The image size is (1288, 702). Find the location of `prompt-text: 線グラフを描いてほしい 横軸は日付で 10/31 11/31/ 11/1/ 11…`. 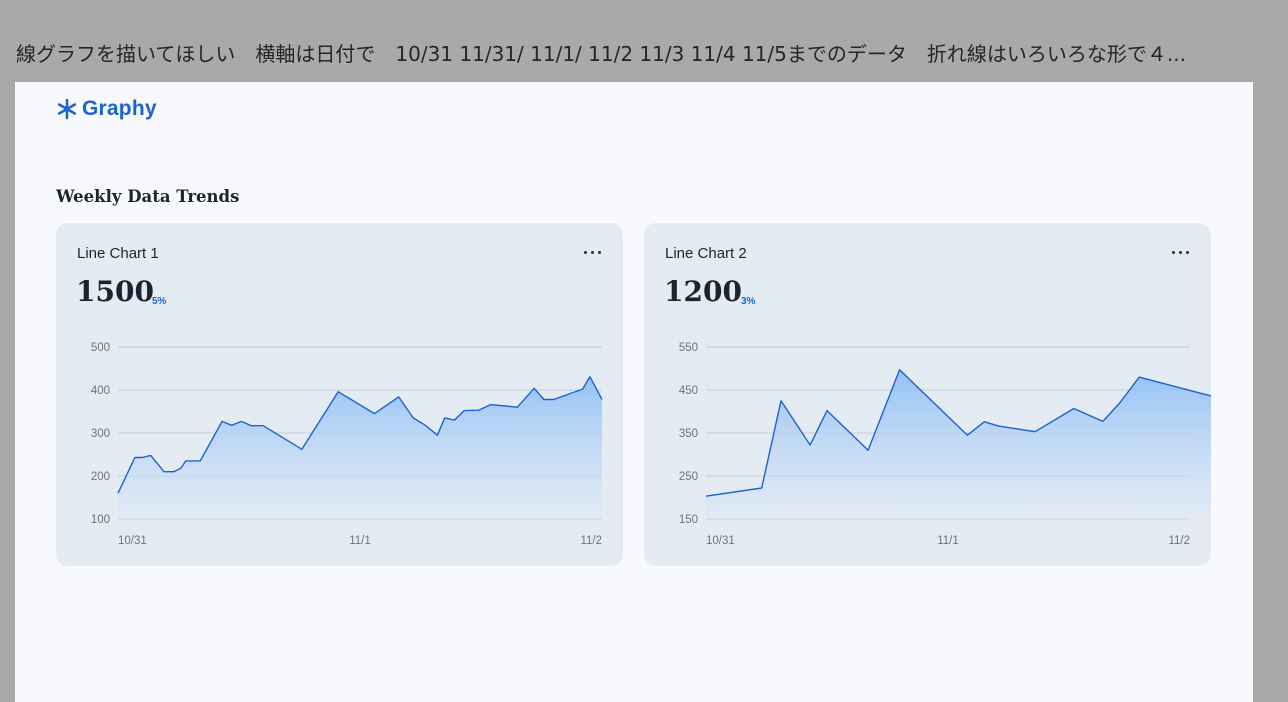

prompt-text: 線グラフを描いてほしい 横軸は日付で 10/31 11/31/ 11/1/ 11… is located at coordinates (601, 54).